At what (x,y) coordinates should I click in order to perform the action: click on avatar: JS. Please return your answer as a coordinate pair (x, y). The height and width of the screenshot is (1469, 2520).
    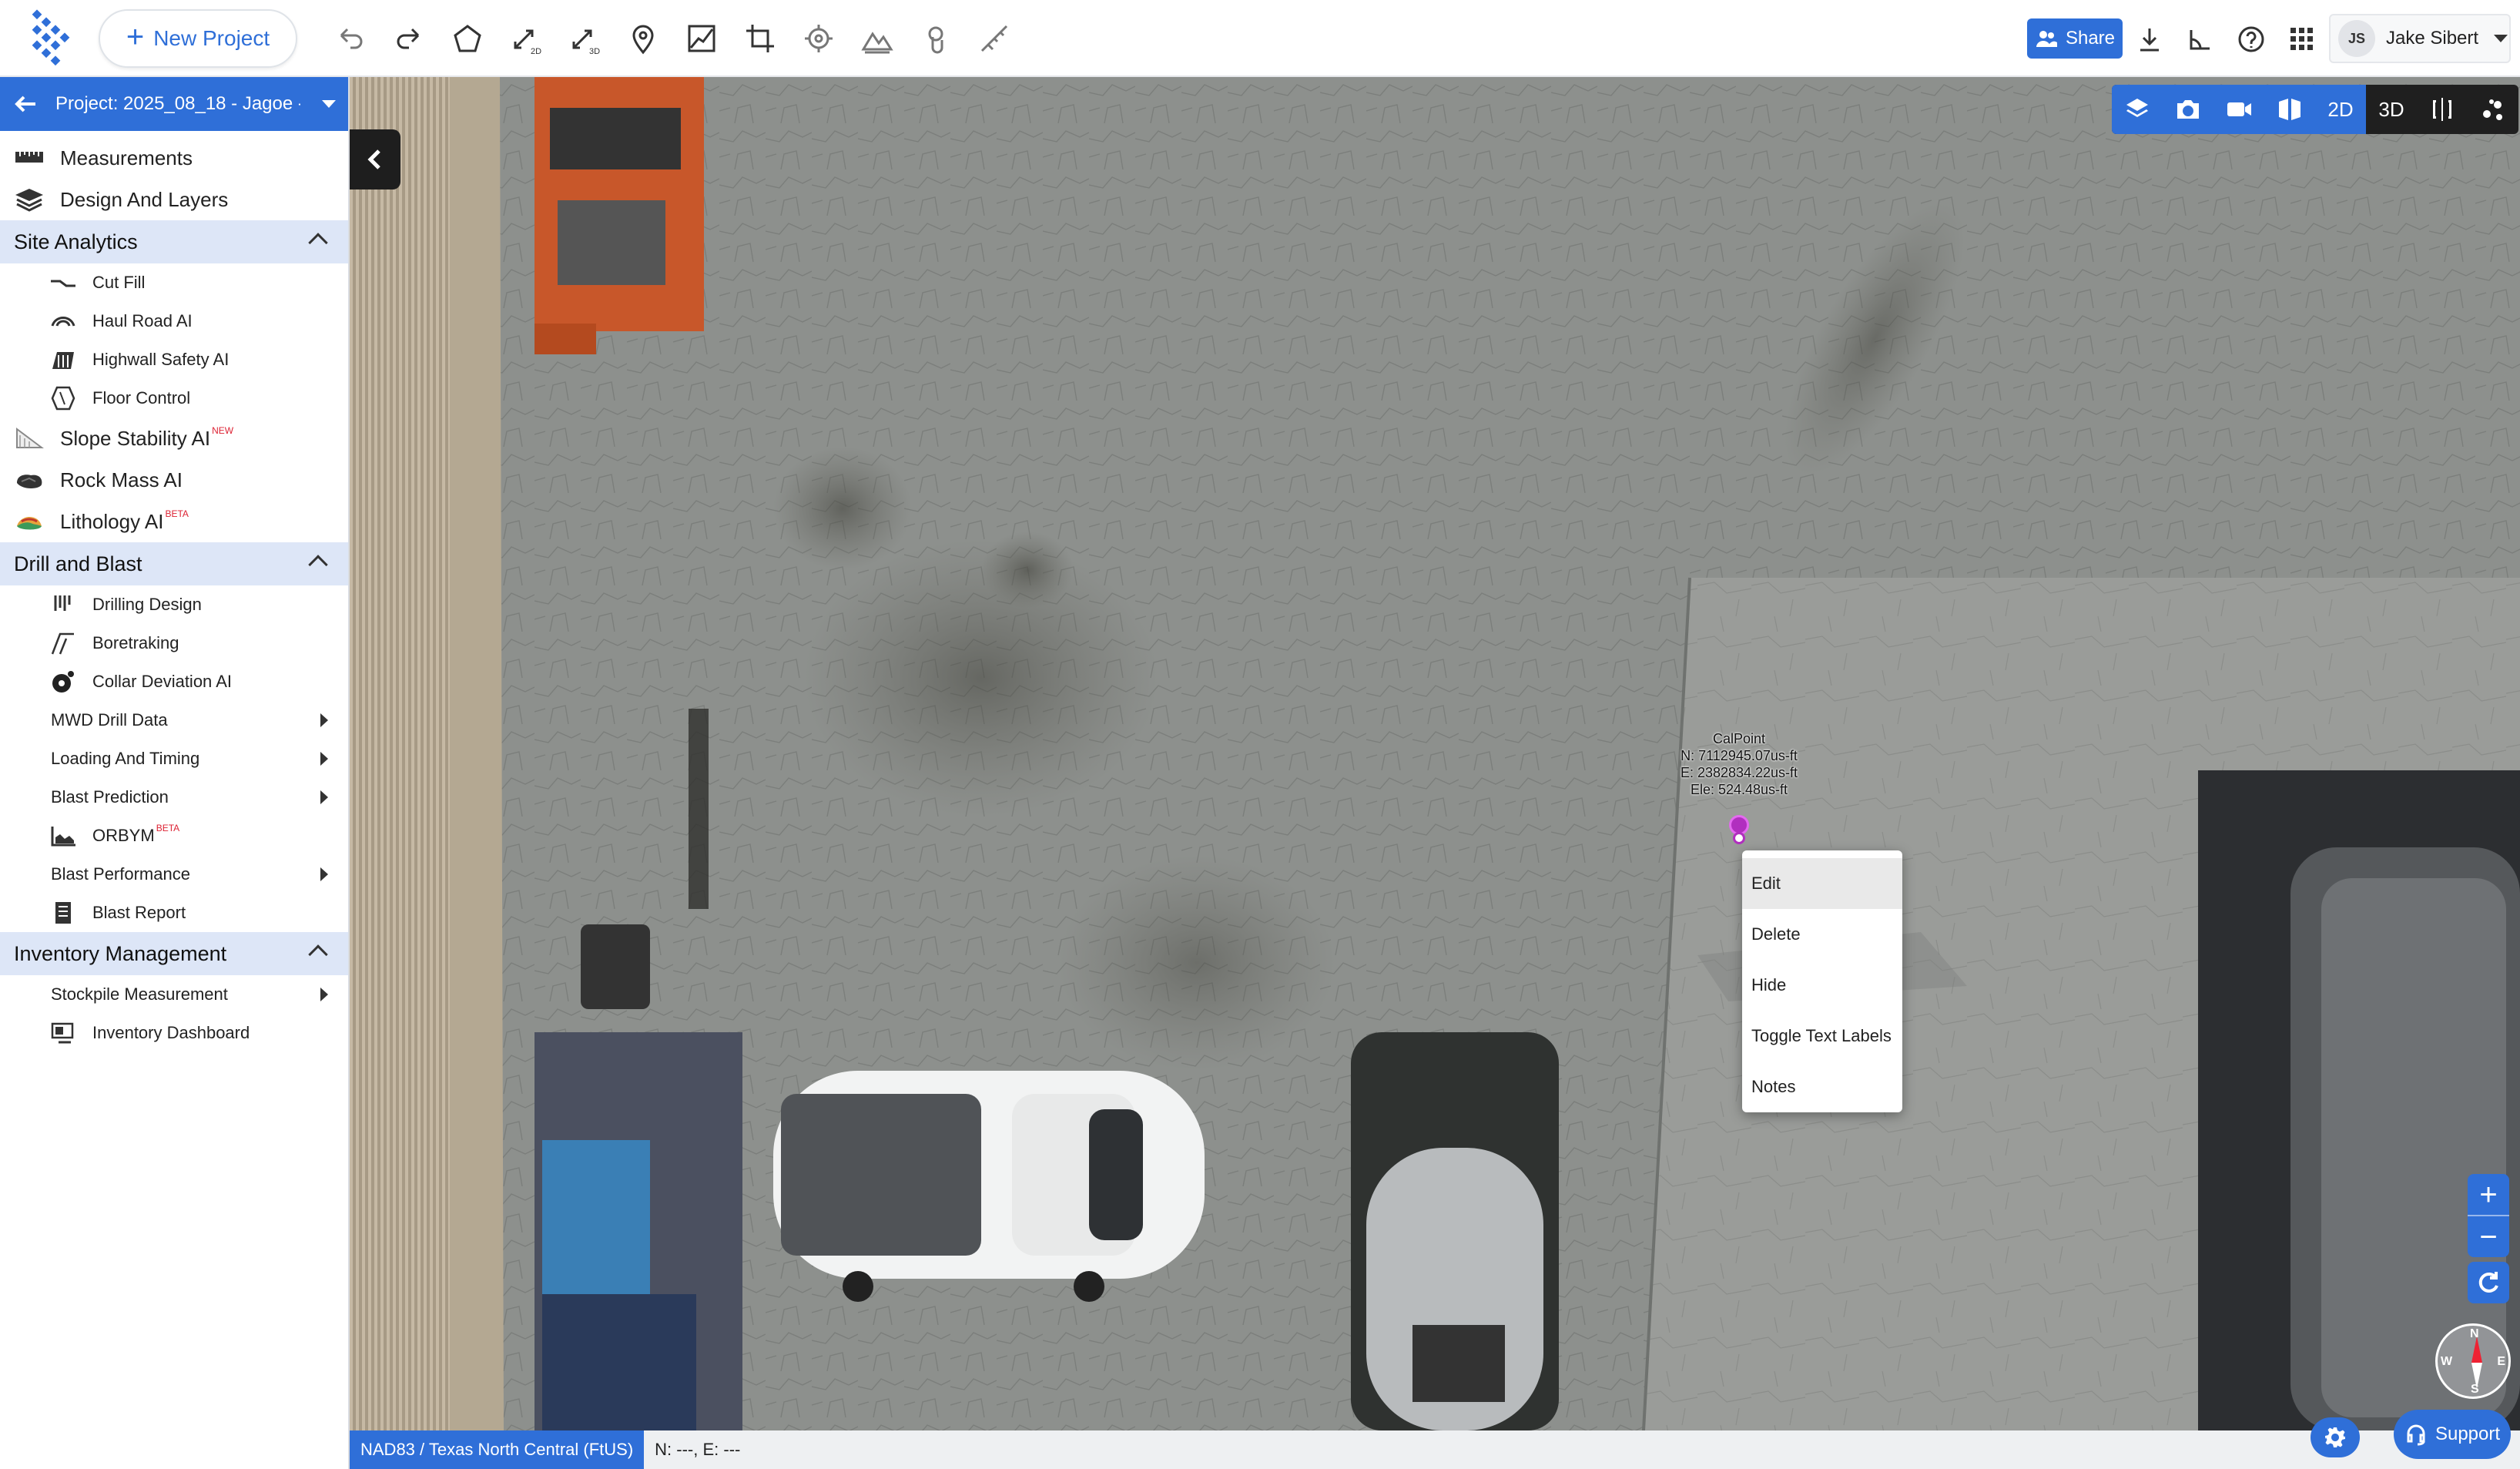
    Looking at the image, I should click on (2357, 39).